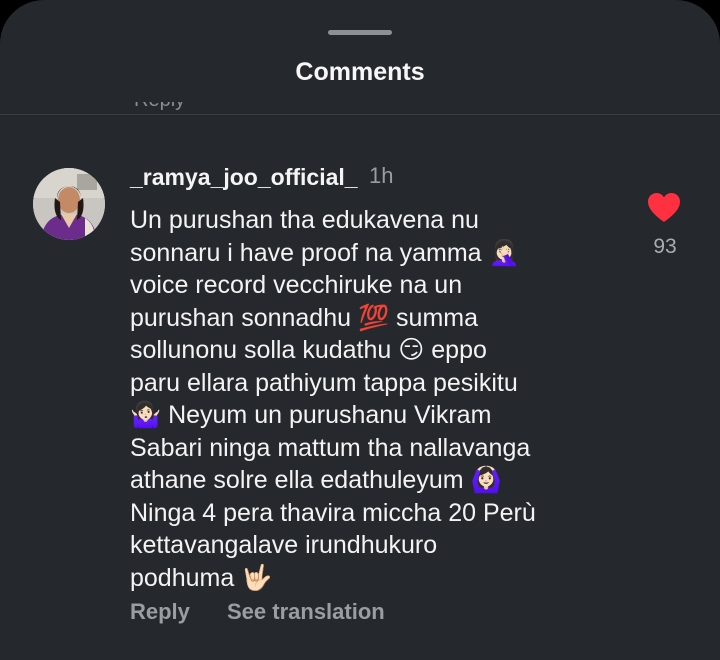 This screenshot has height=660, width=720. I want to click on comment-line: Sabari ninga mattum tha nallavanga, so click(330, 447).